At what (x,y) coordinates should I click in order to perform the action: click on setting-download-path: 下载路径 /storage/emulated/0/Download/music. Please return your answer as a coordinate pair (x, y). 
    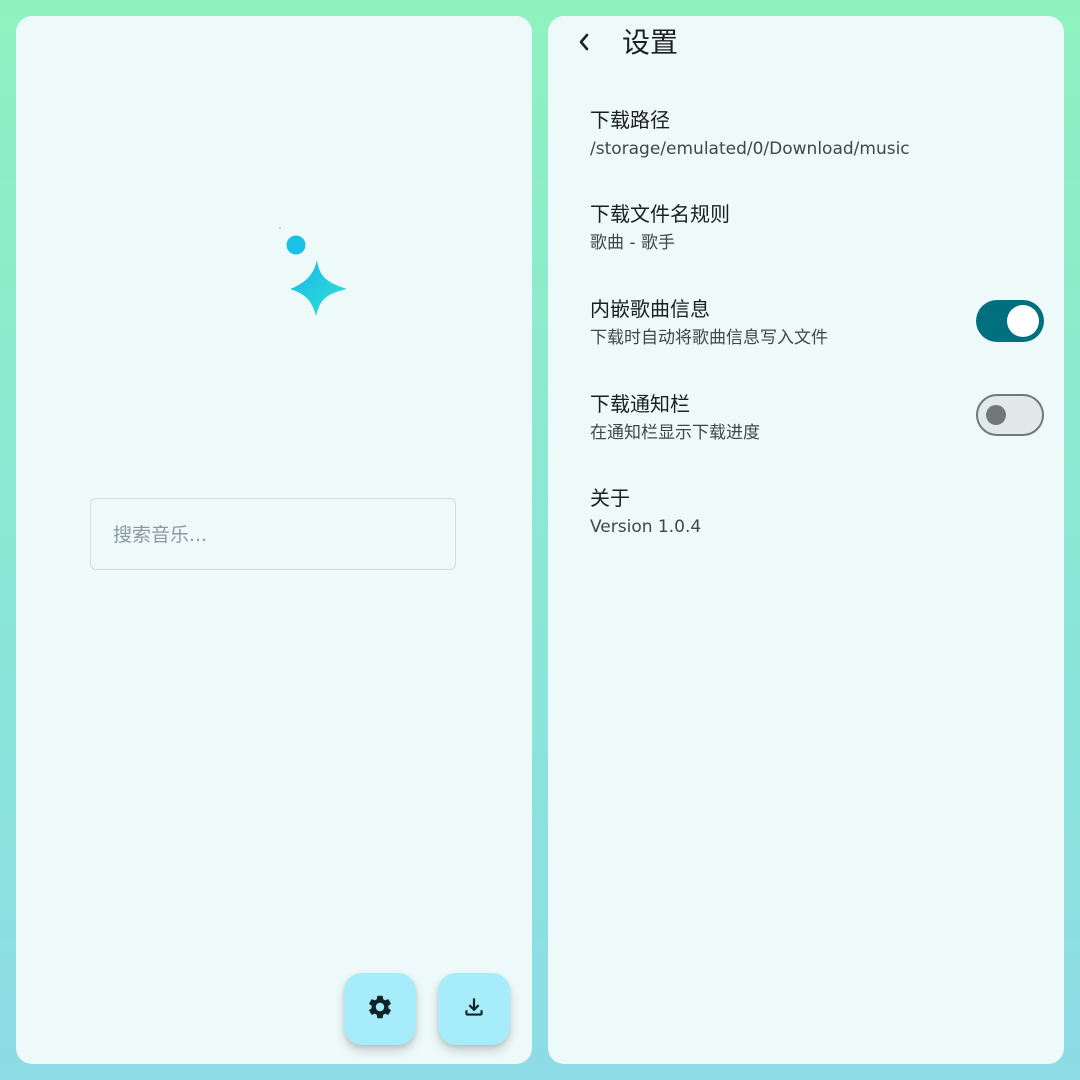
    Looking at the image, I should click on (820, 133).